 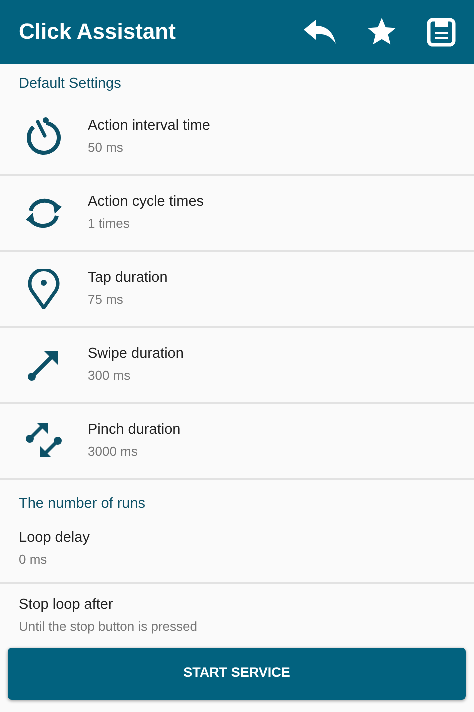 I want to click on item-value: 1 times, so click(x=109, y=223).